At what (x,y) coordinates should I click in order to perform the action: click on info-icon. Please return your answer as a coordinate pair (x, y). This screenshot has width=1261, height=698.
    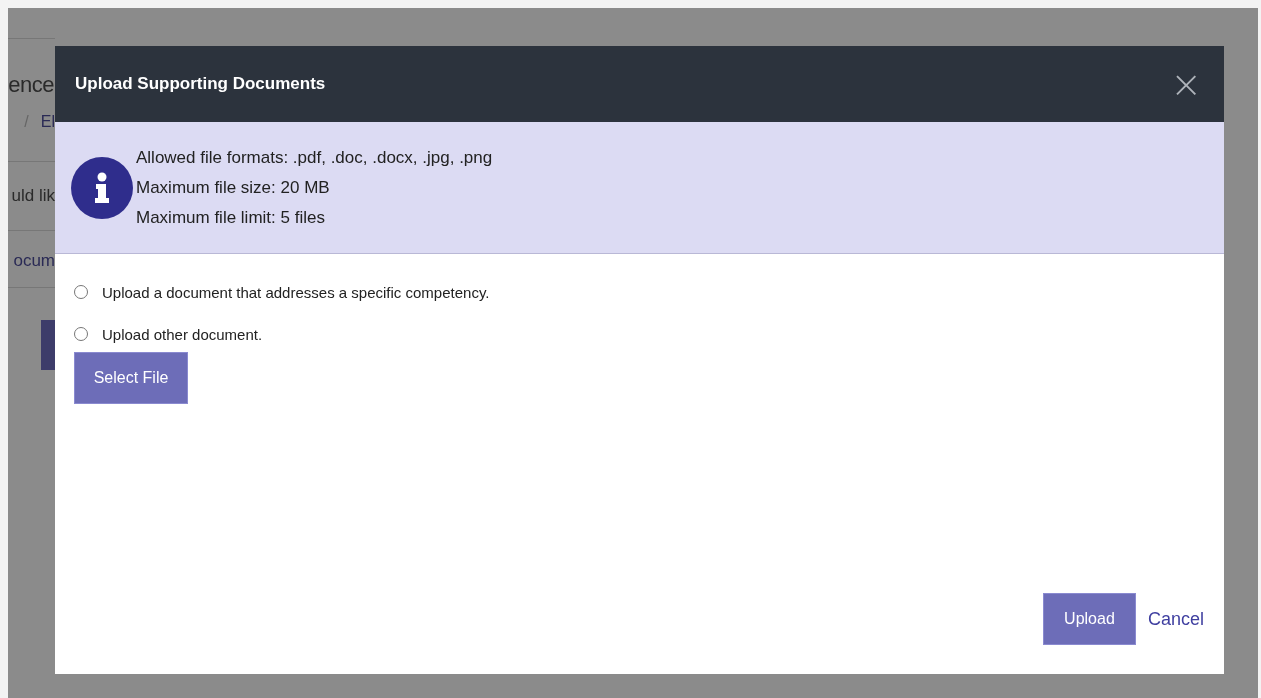
    Looking at the image, I should click on (102, 187).